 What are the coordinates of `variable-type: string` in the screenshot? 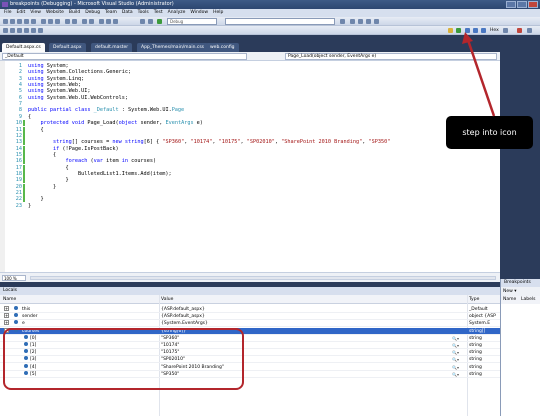 It's located at (475, 360).